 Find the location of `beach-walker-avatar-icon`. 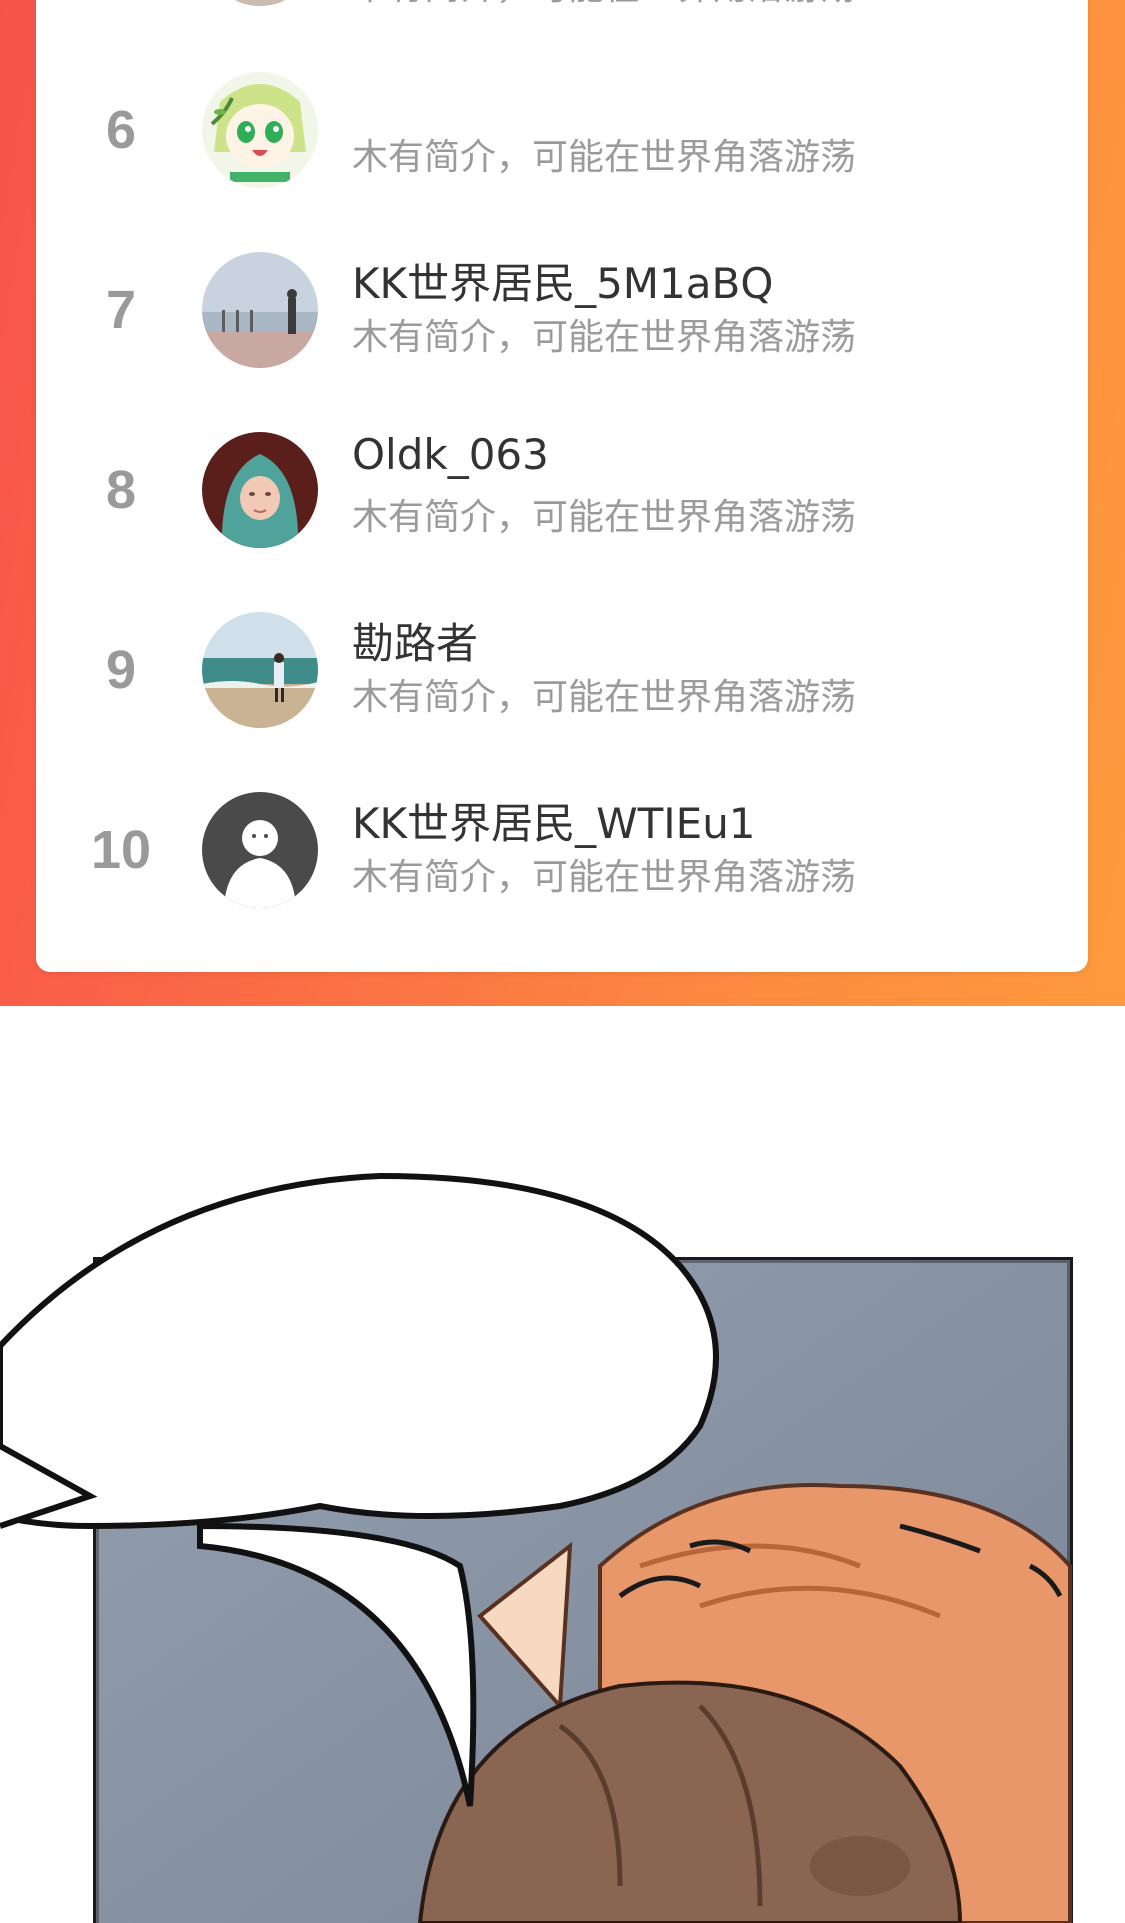

beach-walker-avatar-icon is located at coordinates (260, 670).